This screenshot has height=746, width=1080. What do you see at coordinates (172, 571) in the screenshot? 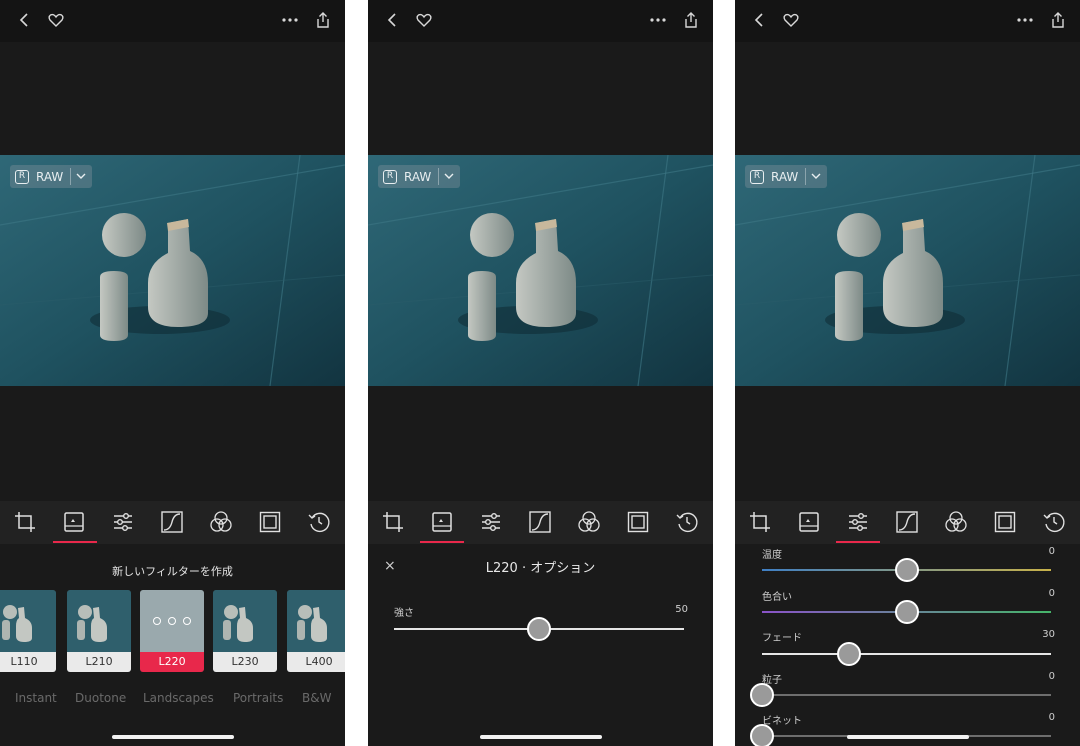
I see `create-filter-title: 新しいフィルターを作成` at bounding box center [172, 571].